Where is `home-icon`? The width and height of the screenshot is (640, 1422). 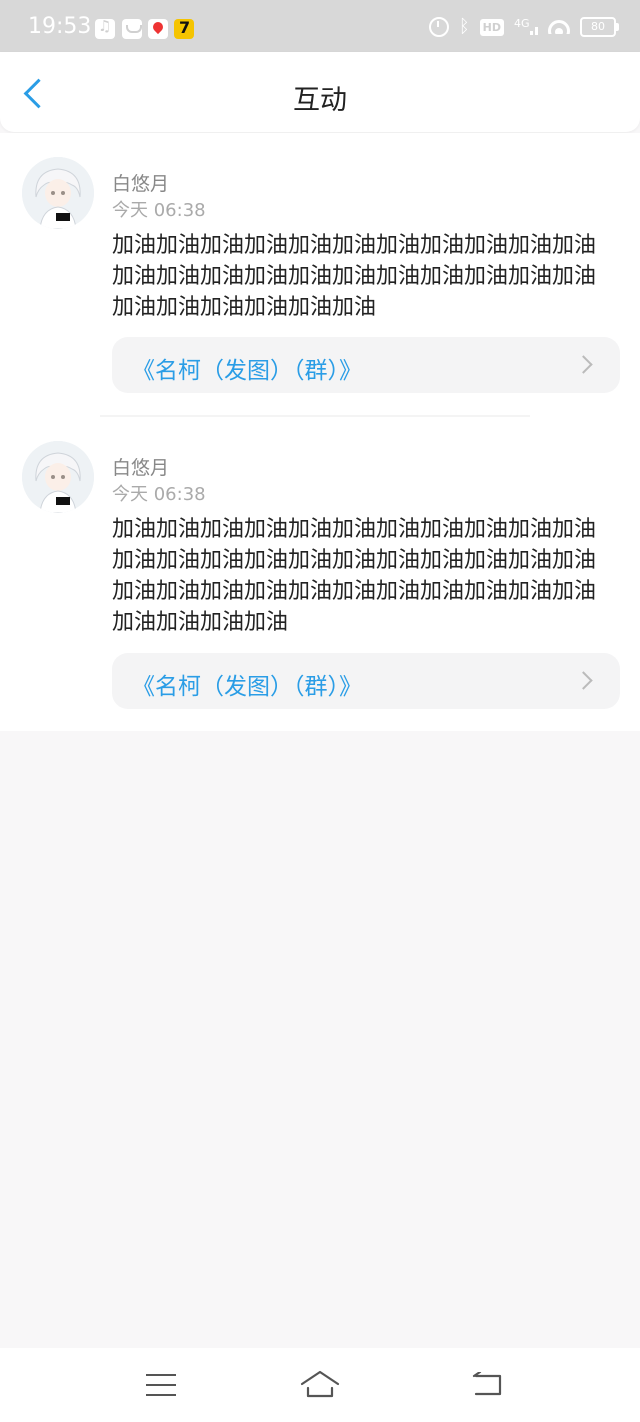
home-icon is located at coordinates (320, 1384).